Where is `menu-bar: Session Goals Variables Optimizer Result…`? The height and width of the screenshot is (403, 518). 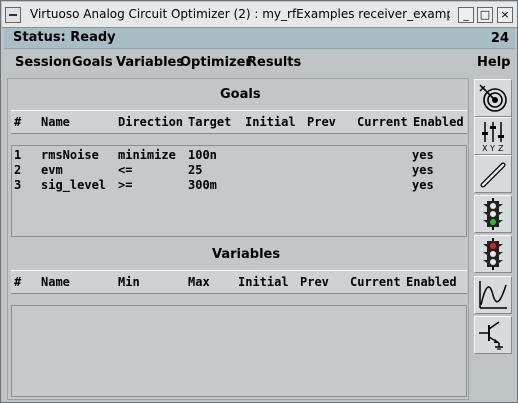 menu-bar: Session Goals Variables Optimizer Result… is located at coordinates (259, 63).